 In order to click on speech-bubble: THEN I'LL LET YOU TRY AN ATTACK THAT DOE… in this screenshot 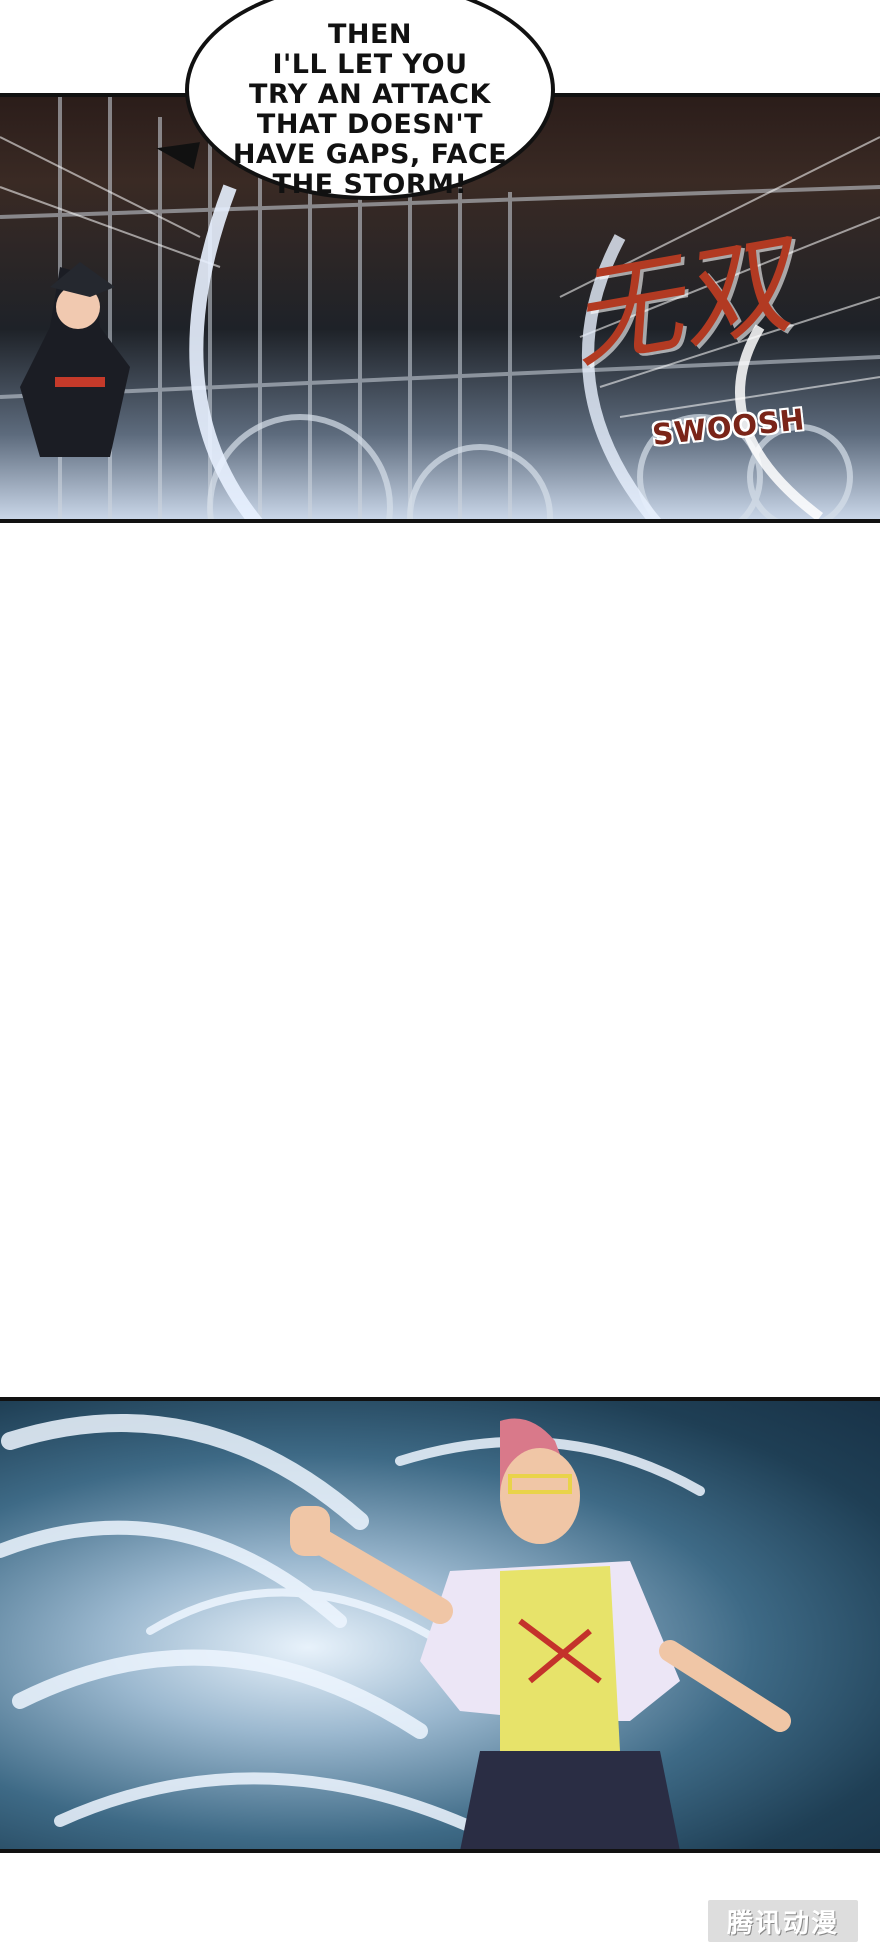, I will do `click(370, 100)`.